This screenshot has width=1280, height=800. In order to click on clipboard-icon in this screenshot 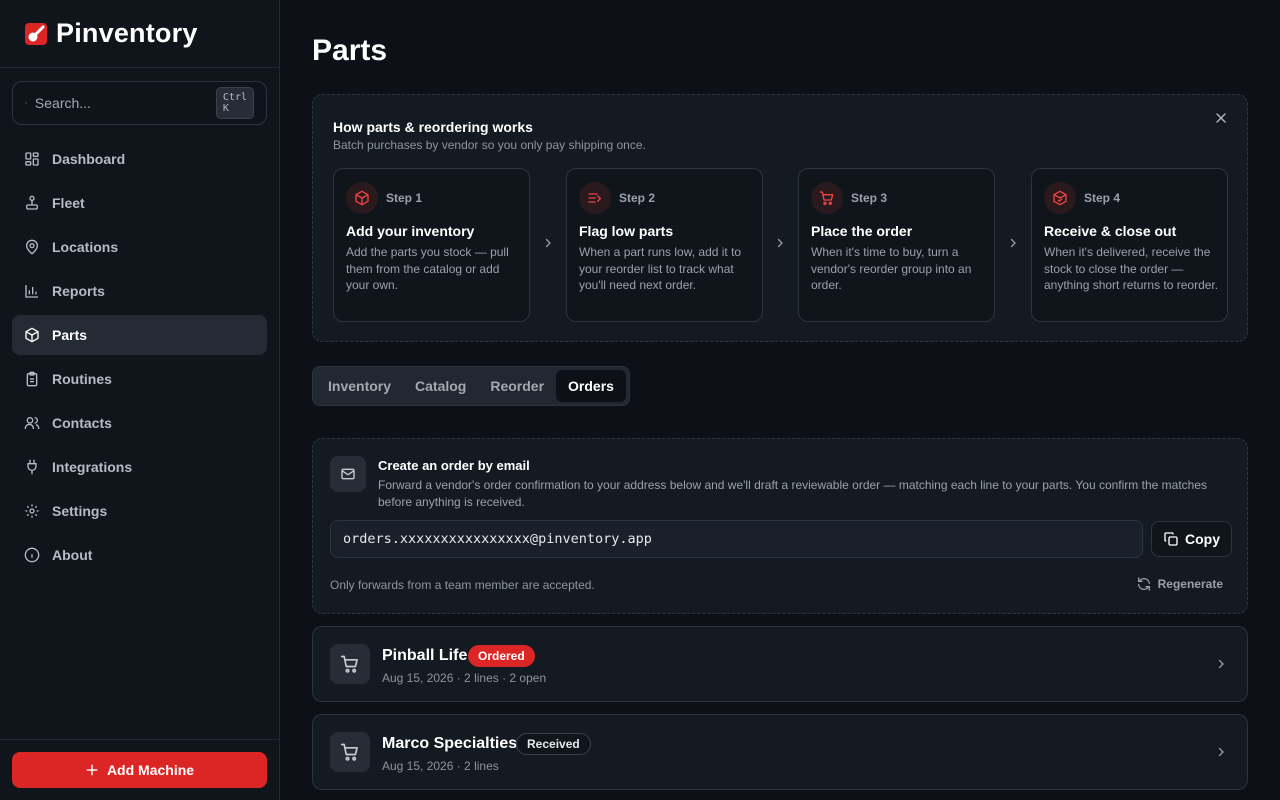, I will do `click(32, 379)`.